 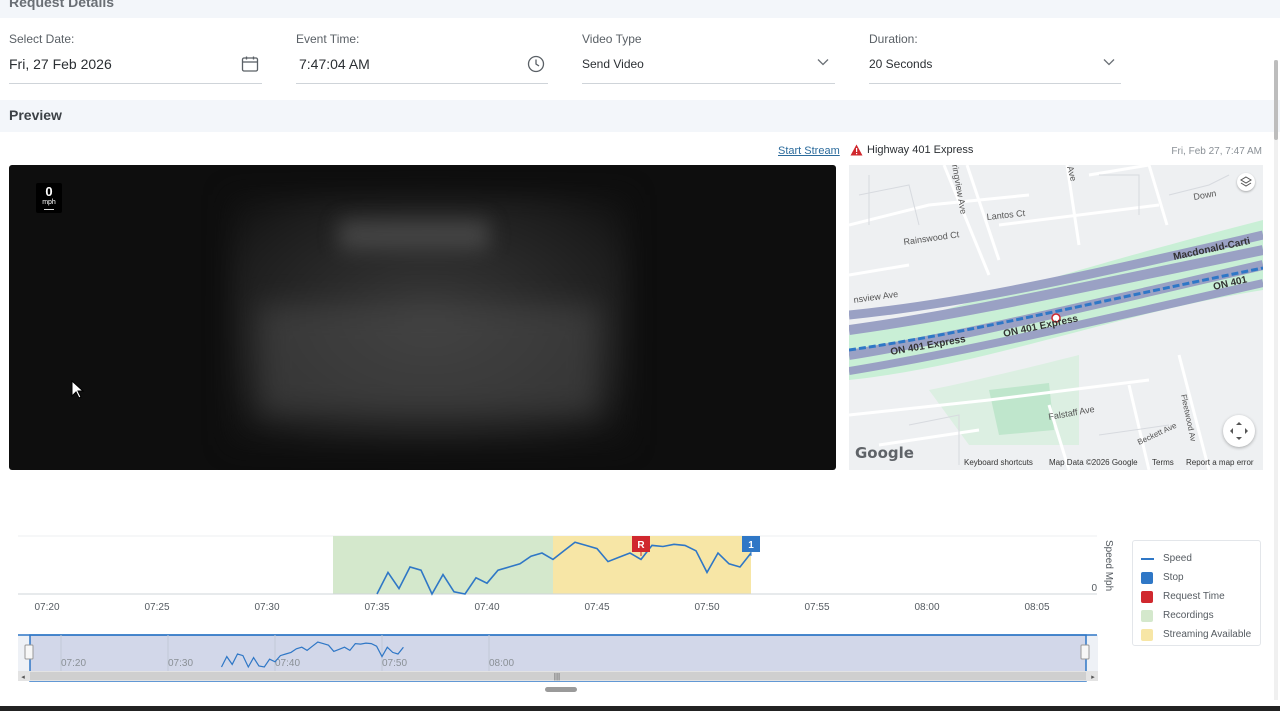 I want to click on x-tick-label: 07:20, so click(x=46, y=607).